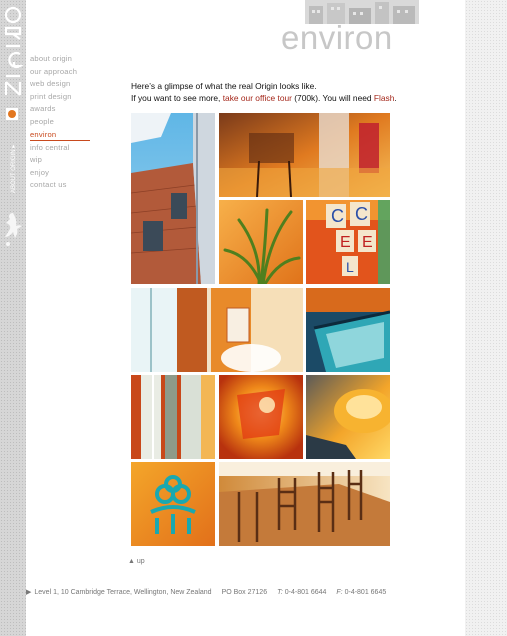 The height and width of the screenshot is (636, 507). What do you see at coordinates (365, 592) in the screenshot?
I see `fax-number: 0-4-801 6645` at bounding box center [365, 592].